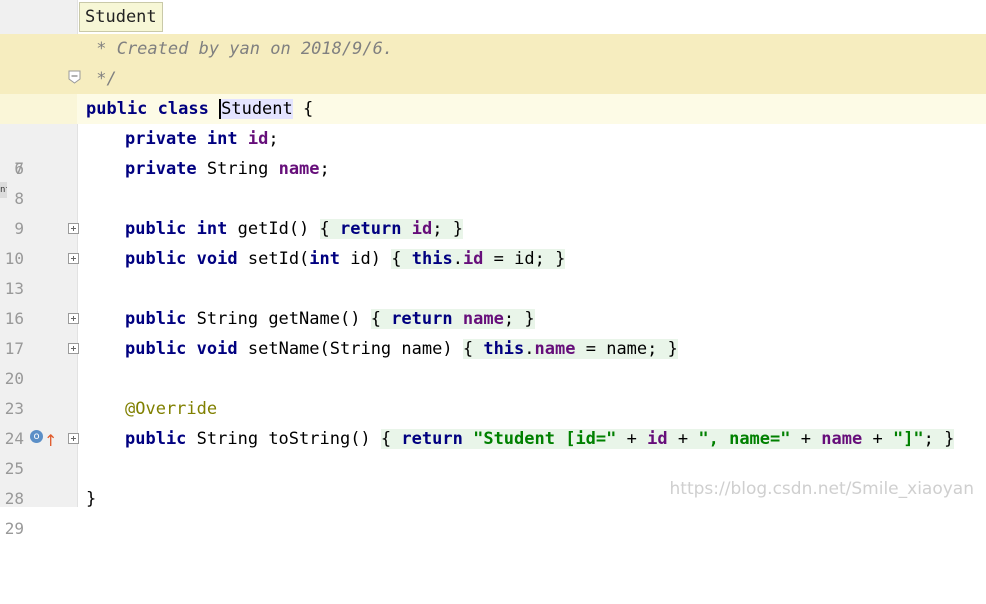 The image size is (986, 604). Describe the element at coordinates (14, 528) in the screenshot. I see `line-number: 29` at that location.